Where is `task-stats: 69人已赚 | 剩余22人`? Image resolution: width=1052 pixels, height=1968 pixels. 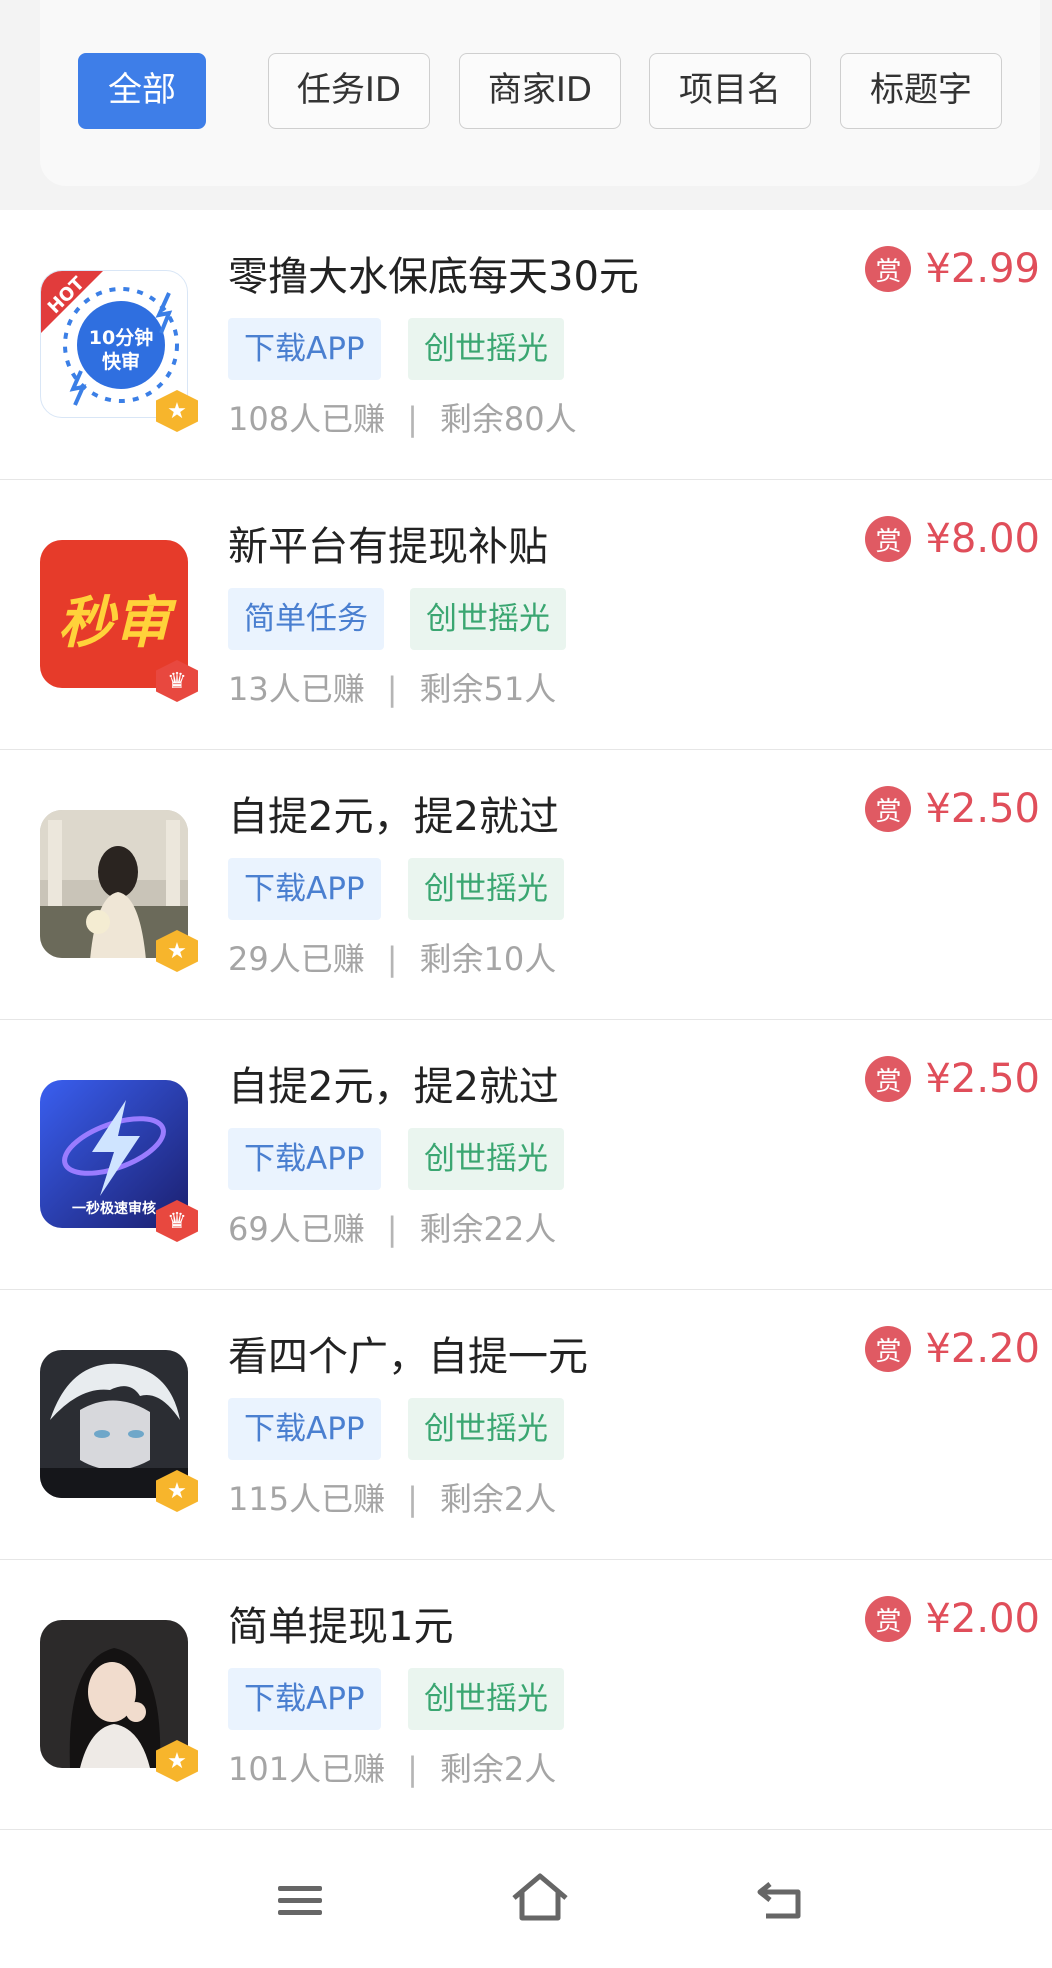
task-stats: 69人已赚 | 剩余22人 is located at coordinates (392, 1227).